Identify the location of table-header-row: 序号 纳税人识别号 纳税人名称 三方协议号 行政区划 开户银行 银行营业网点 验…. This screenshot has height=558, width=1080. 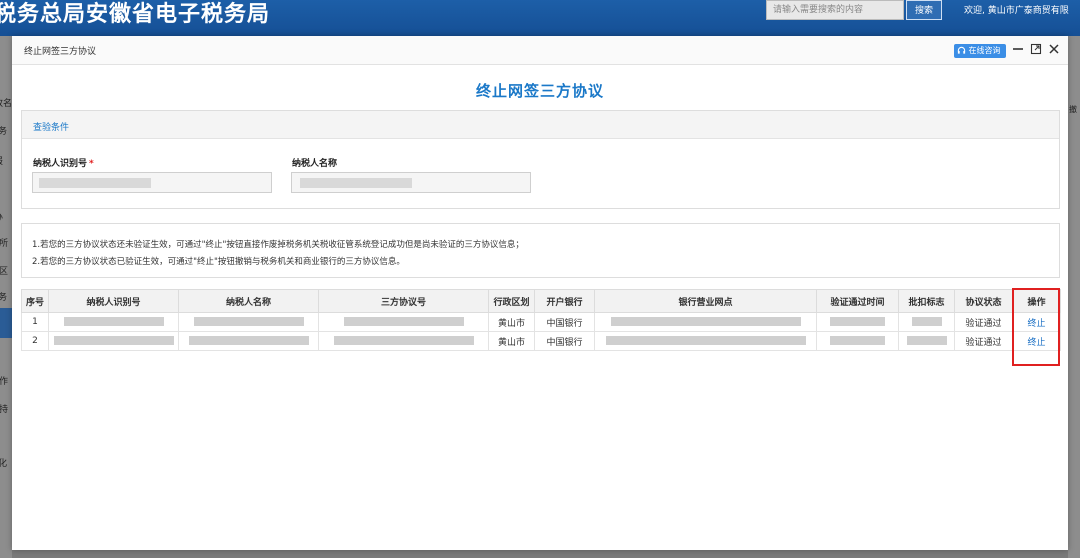
(541, 301).